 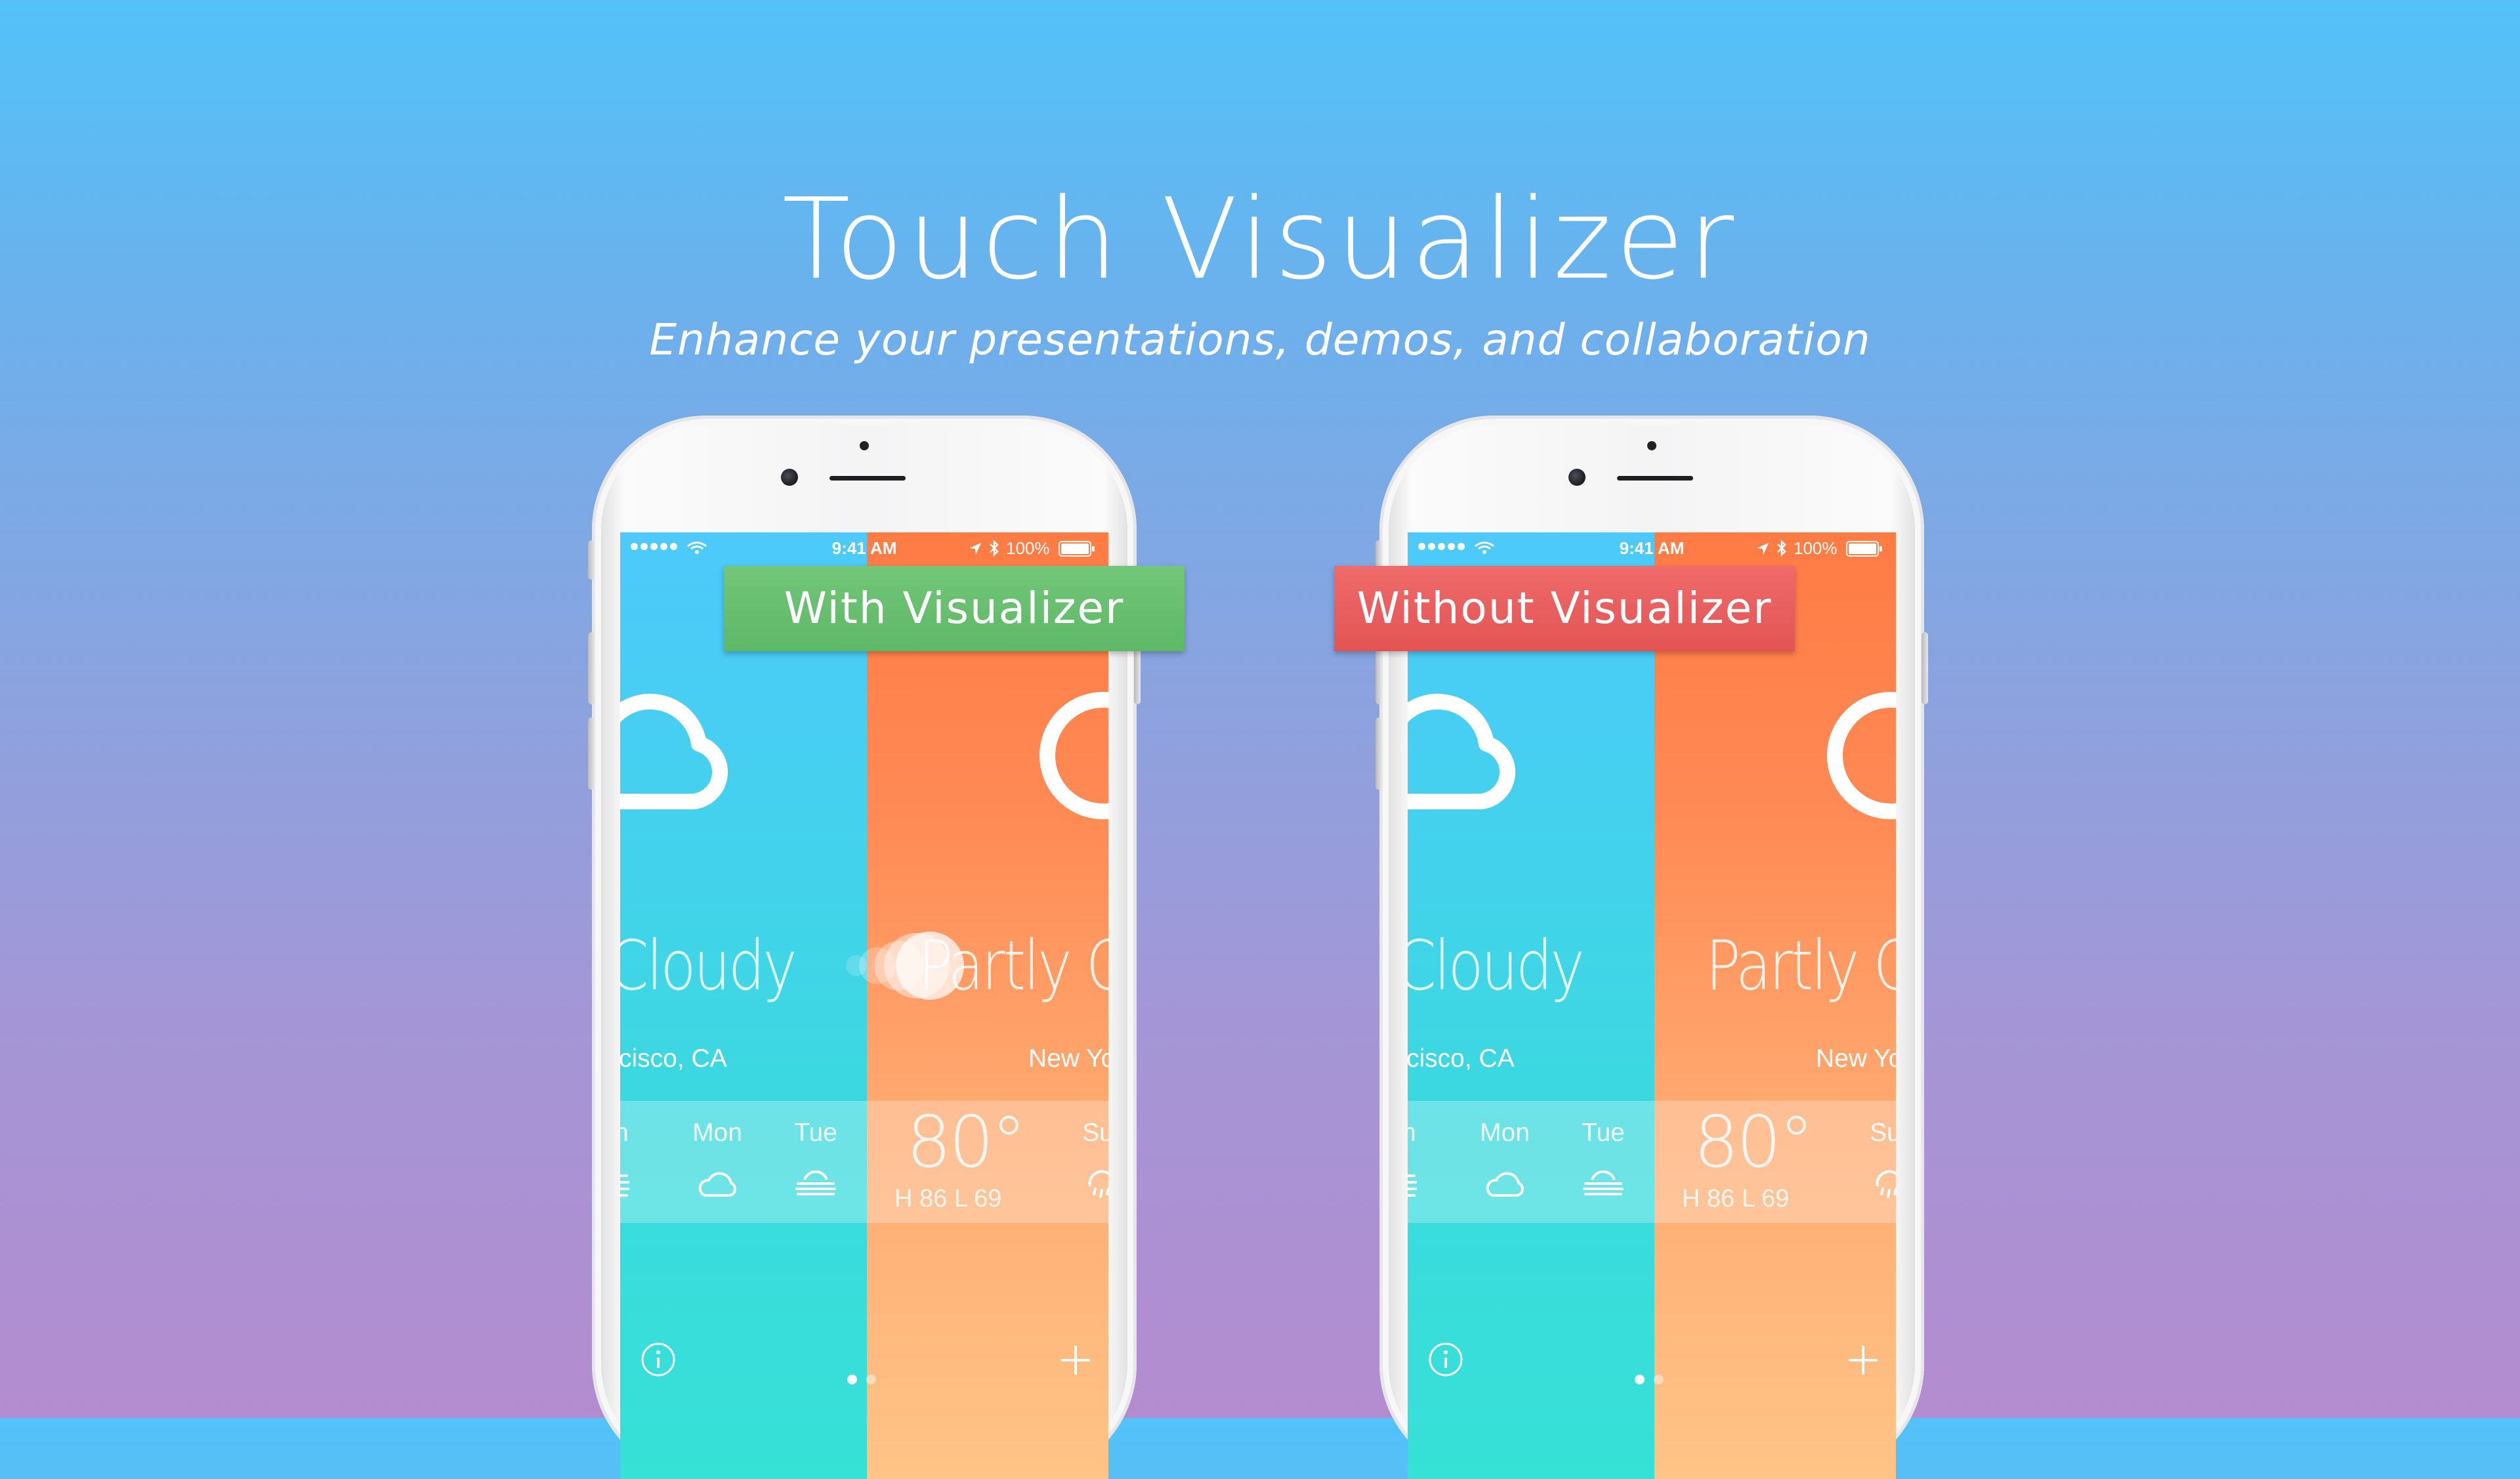 What do you see at coordinates (905, 966) in the screenshot?
I see `touch-visualizer-trail` at bounding box center [905, 966].